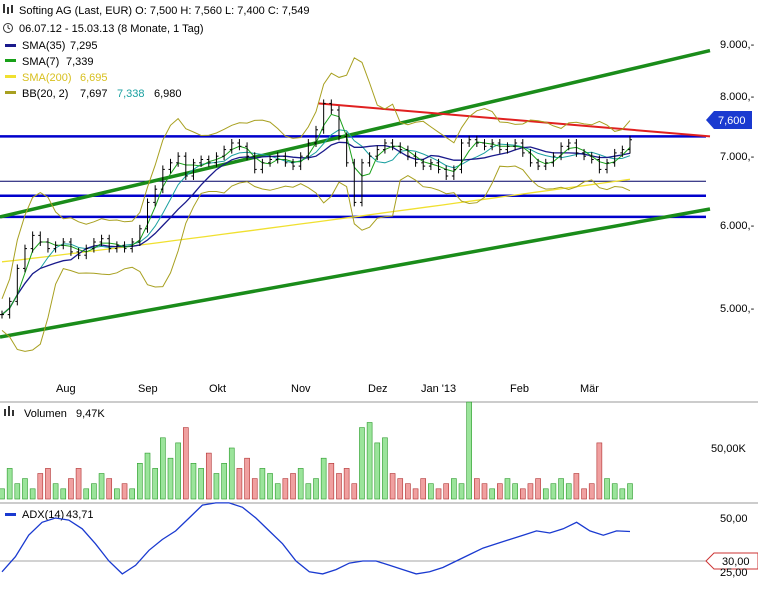 This screenshot has width=758, height=600. I want to click on month-label-mar: Mär, so click(589, 389).